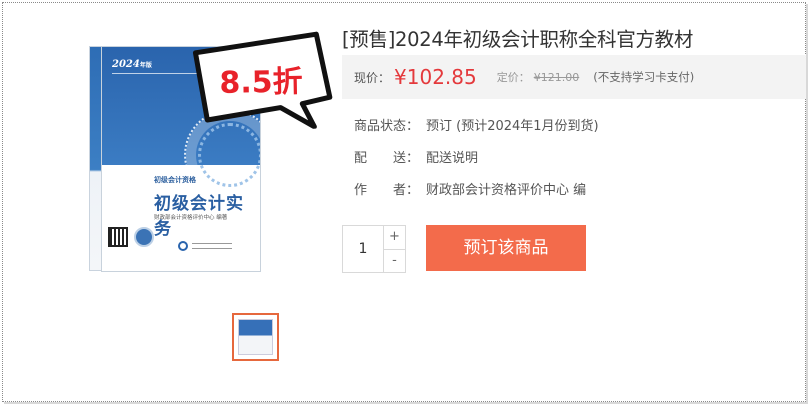  I want to click on decrease-button: -, so click(394, 261).